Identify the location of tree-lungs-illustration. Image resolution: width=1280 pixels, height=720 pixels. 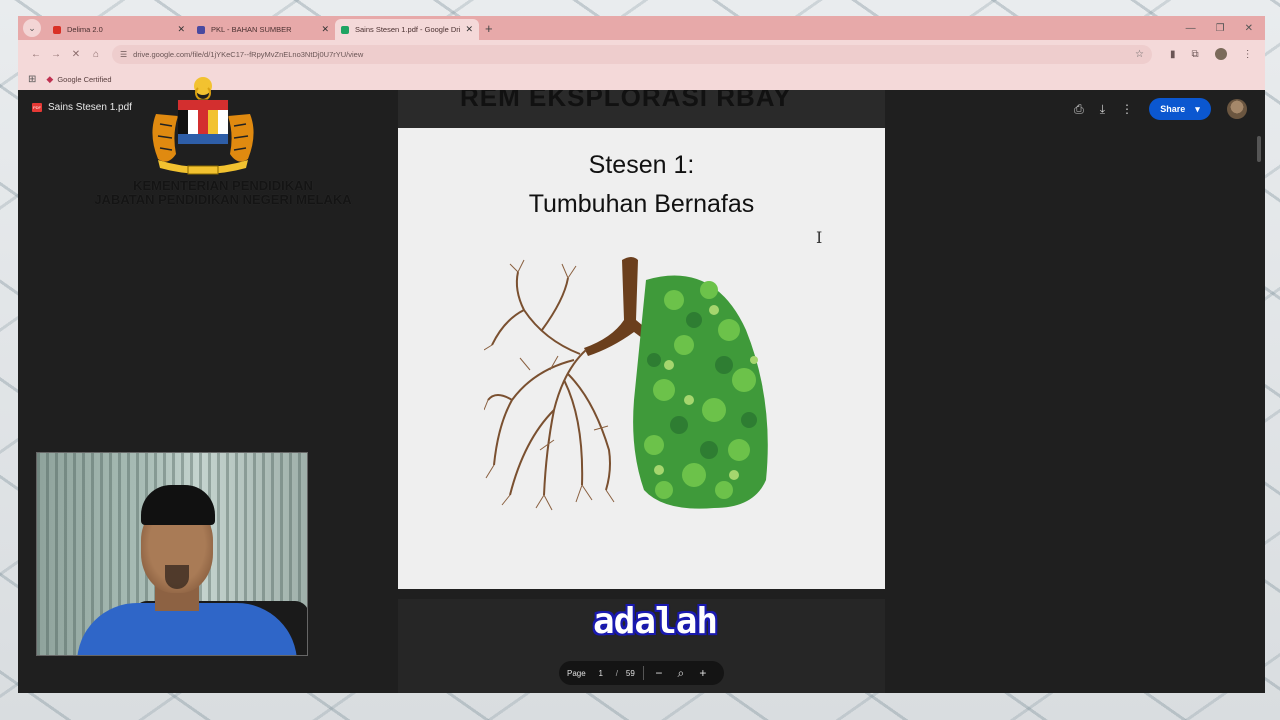
(626, 384).